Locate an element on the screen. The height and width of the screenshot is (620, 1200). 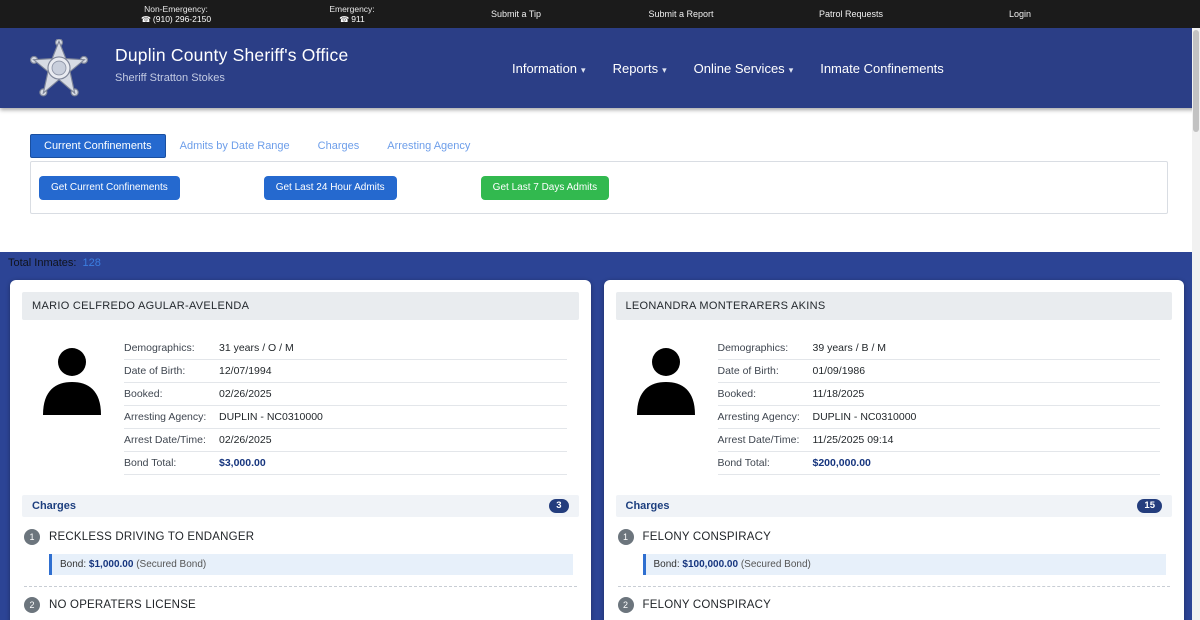
field-value: 02/26/2025 is located at coordinates (245, 440).